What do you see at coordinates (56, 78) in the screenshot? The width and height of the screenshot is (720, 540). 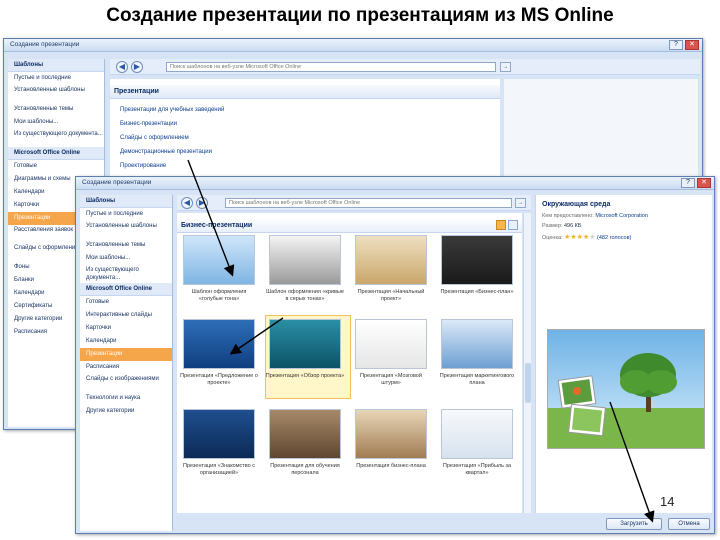 I see `back-sidebar-item: Пустые и последние` at bounding box center [56, 78].